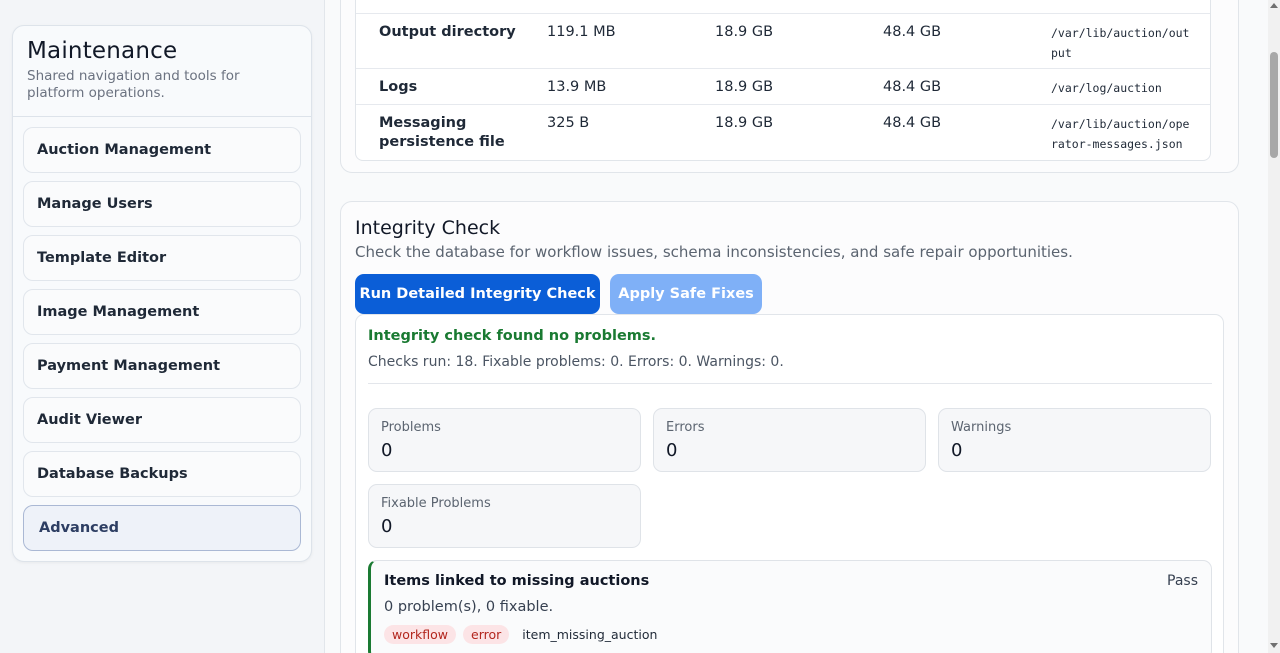  I want to click on check-status: Pass, so click(1182, 581).